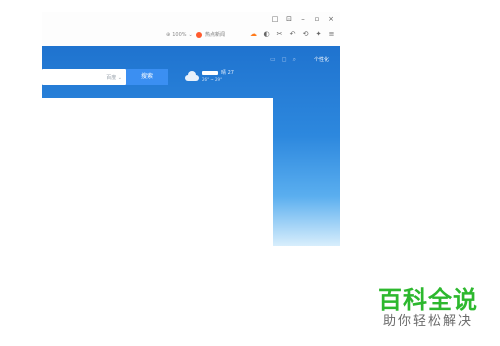  I want to click on search-input: 百度 ⌄, so click(84, 77).